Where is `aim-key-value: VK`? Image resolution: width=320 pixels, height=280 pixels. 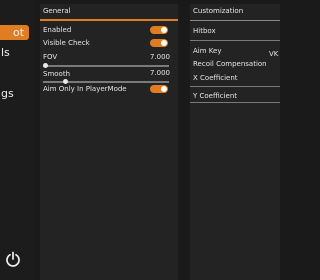 aim-key-value: VK is located at coordinates (273, 54).